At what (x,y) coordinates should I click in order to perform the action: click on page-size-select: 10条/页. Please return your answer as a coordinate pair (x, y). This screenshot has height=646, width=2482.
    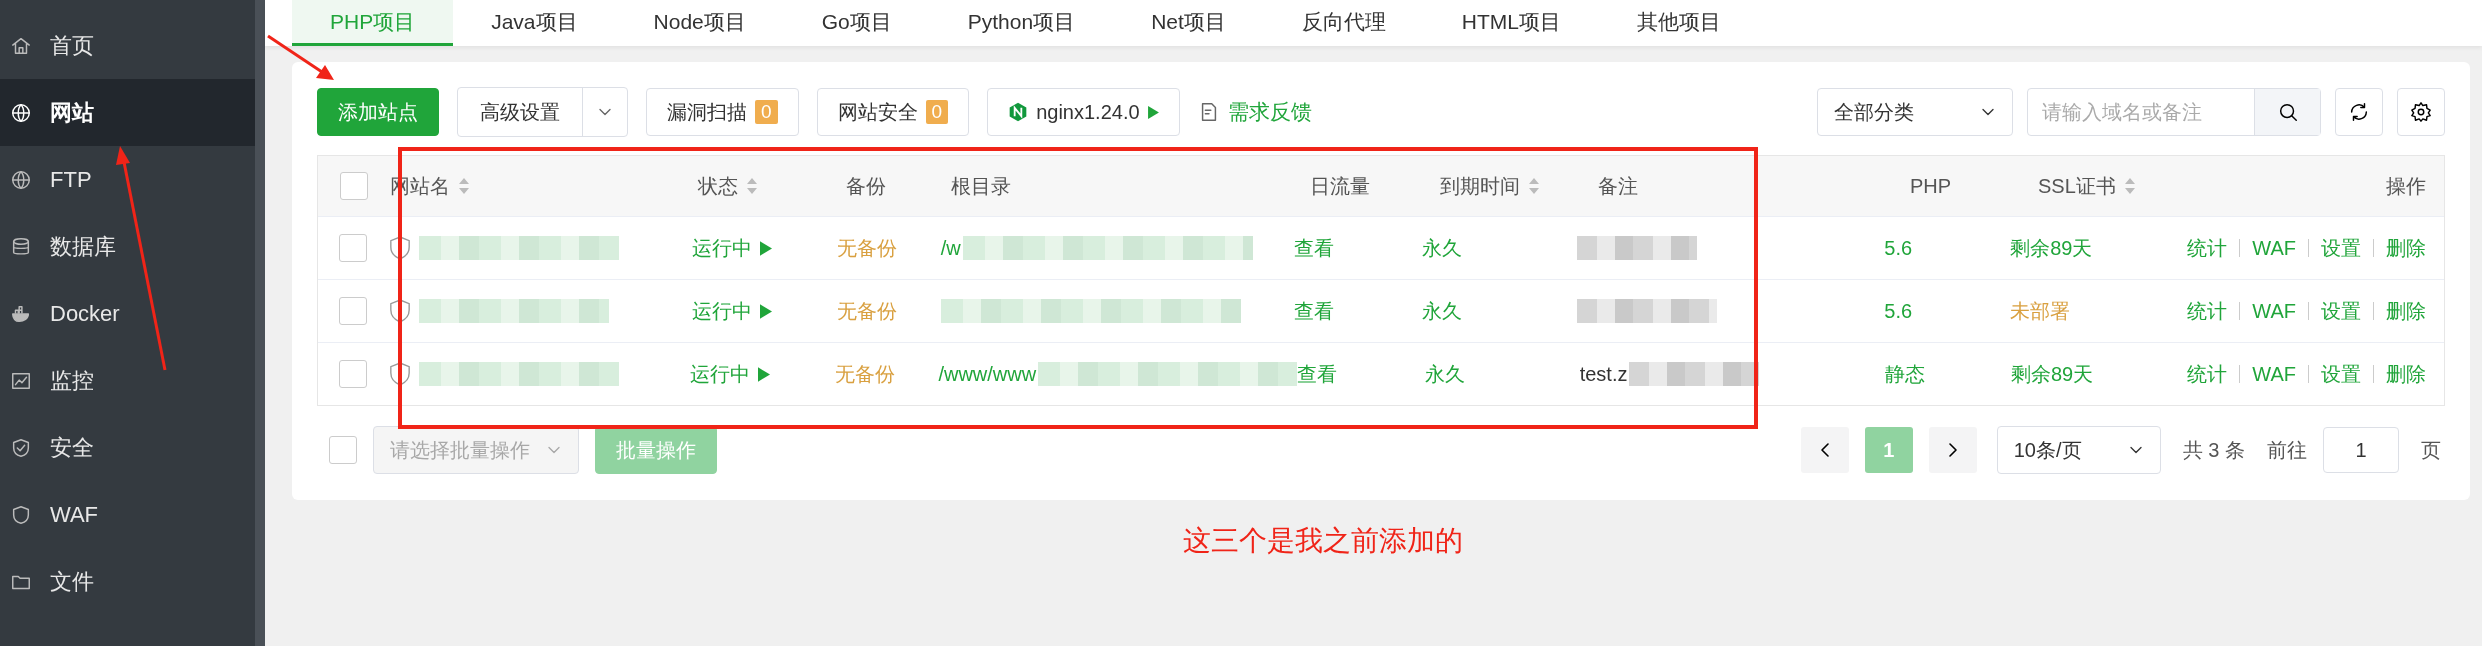
    Looking at the image, I should click on (2078, 450).